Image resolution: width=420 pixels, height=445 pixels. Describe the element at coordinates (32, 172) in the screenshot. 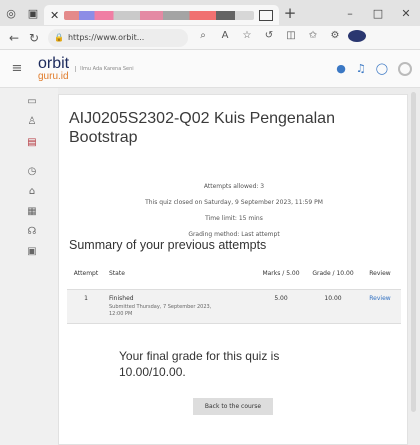

I see `dashboard-icon: ◷` at that location.